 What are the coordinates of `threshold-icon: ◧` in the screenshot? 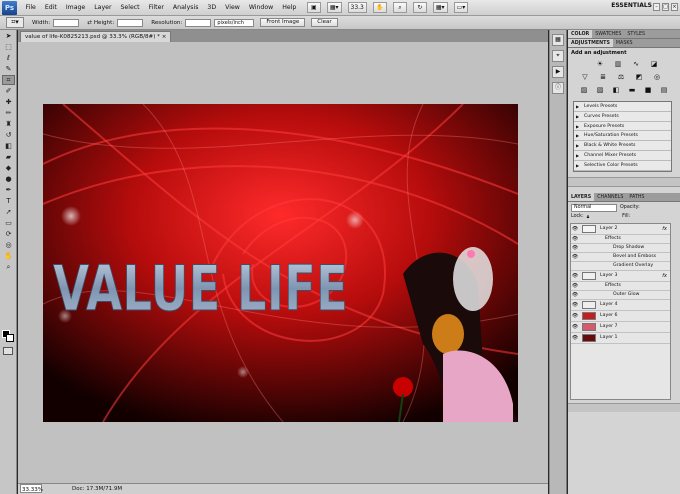 It's located at (616, 90).